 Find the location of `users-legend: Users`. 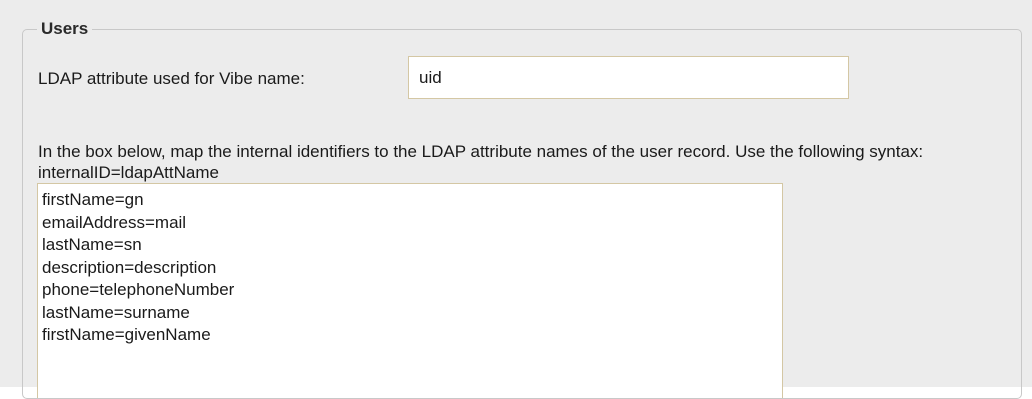

users-legend: Users is located at coordinates (65, 29).